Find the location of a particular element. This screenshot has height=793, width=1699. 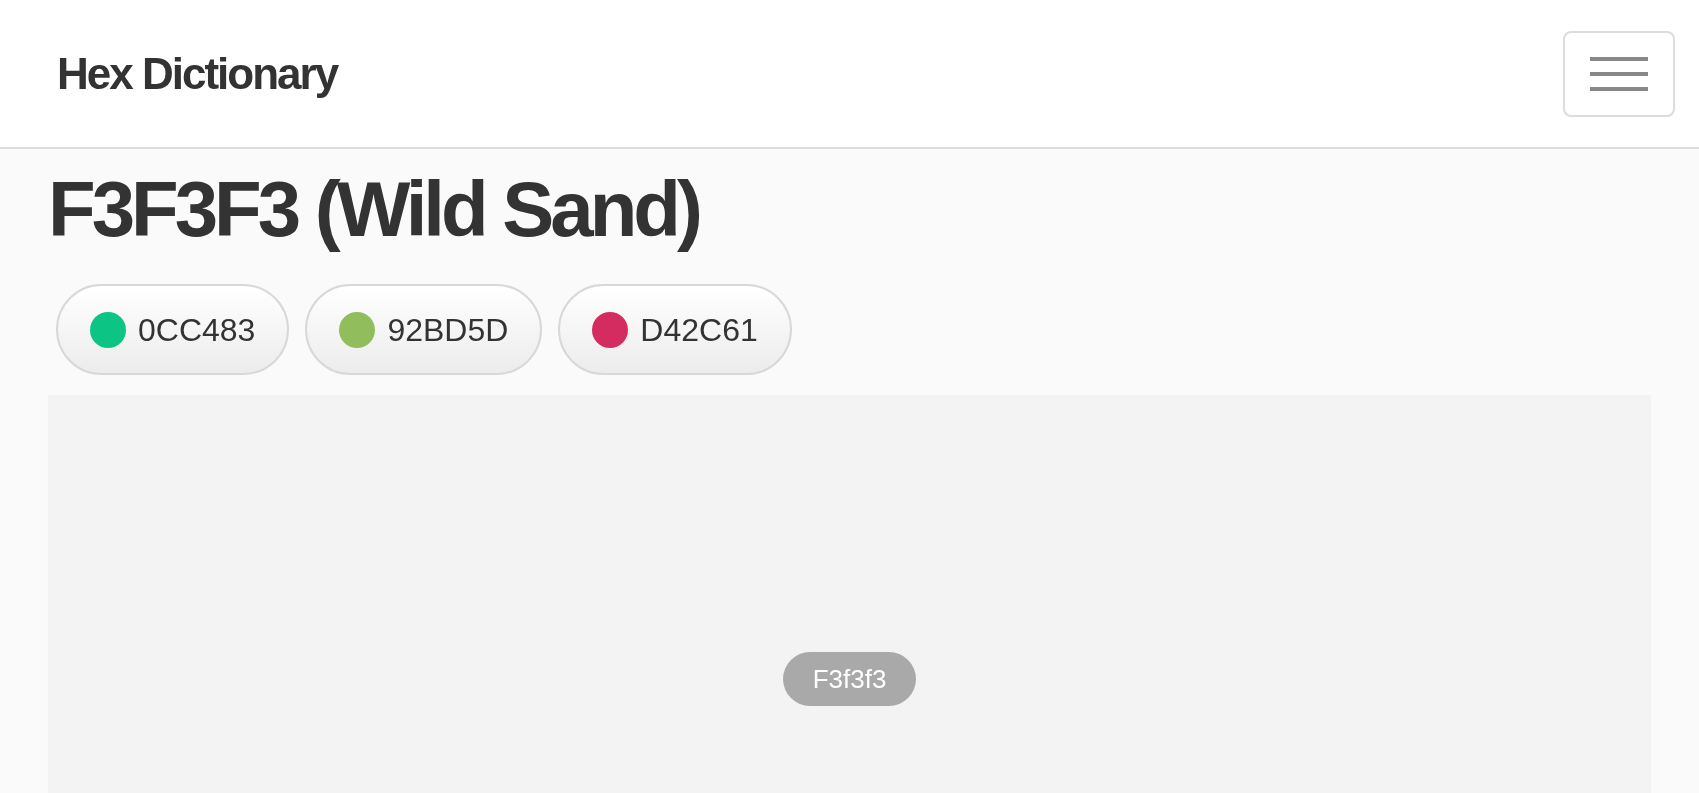

menu-icon is located at coordinates (1619, 73).